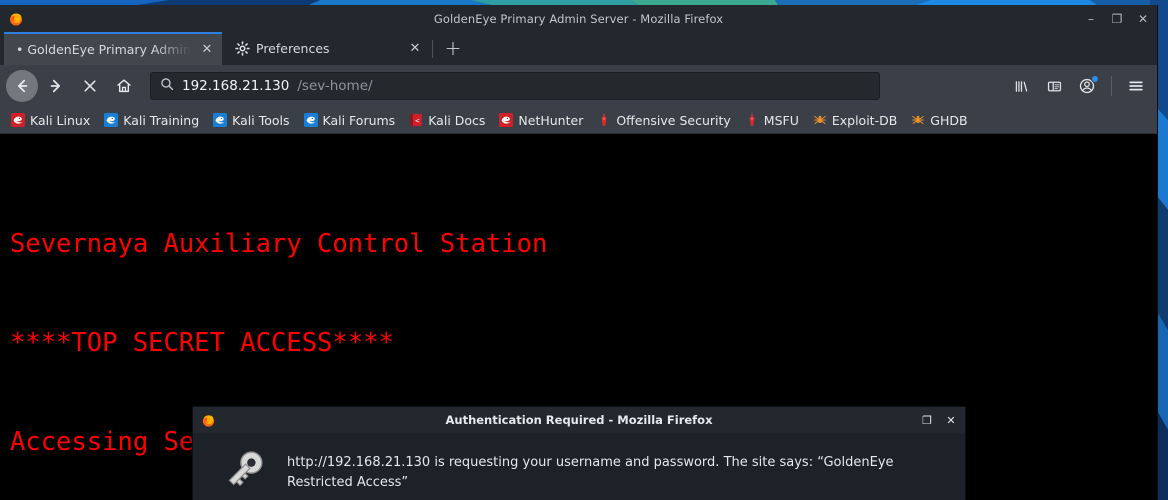  What do you see at coordinates (578, 48) in the screenshot?
I see `tab-strip: • GoldenEye Primary Admin Server ✕` at bounding box center [578, 48].